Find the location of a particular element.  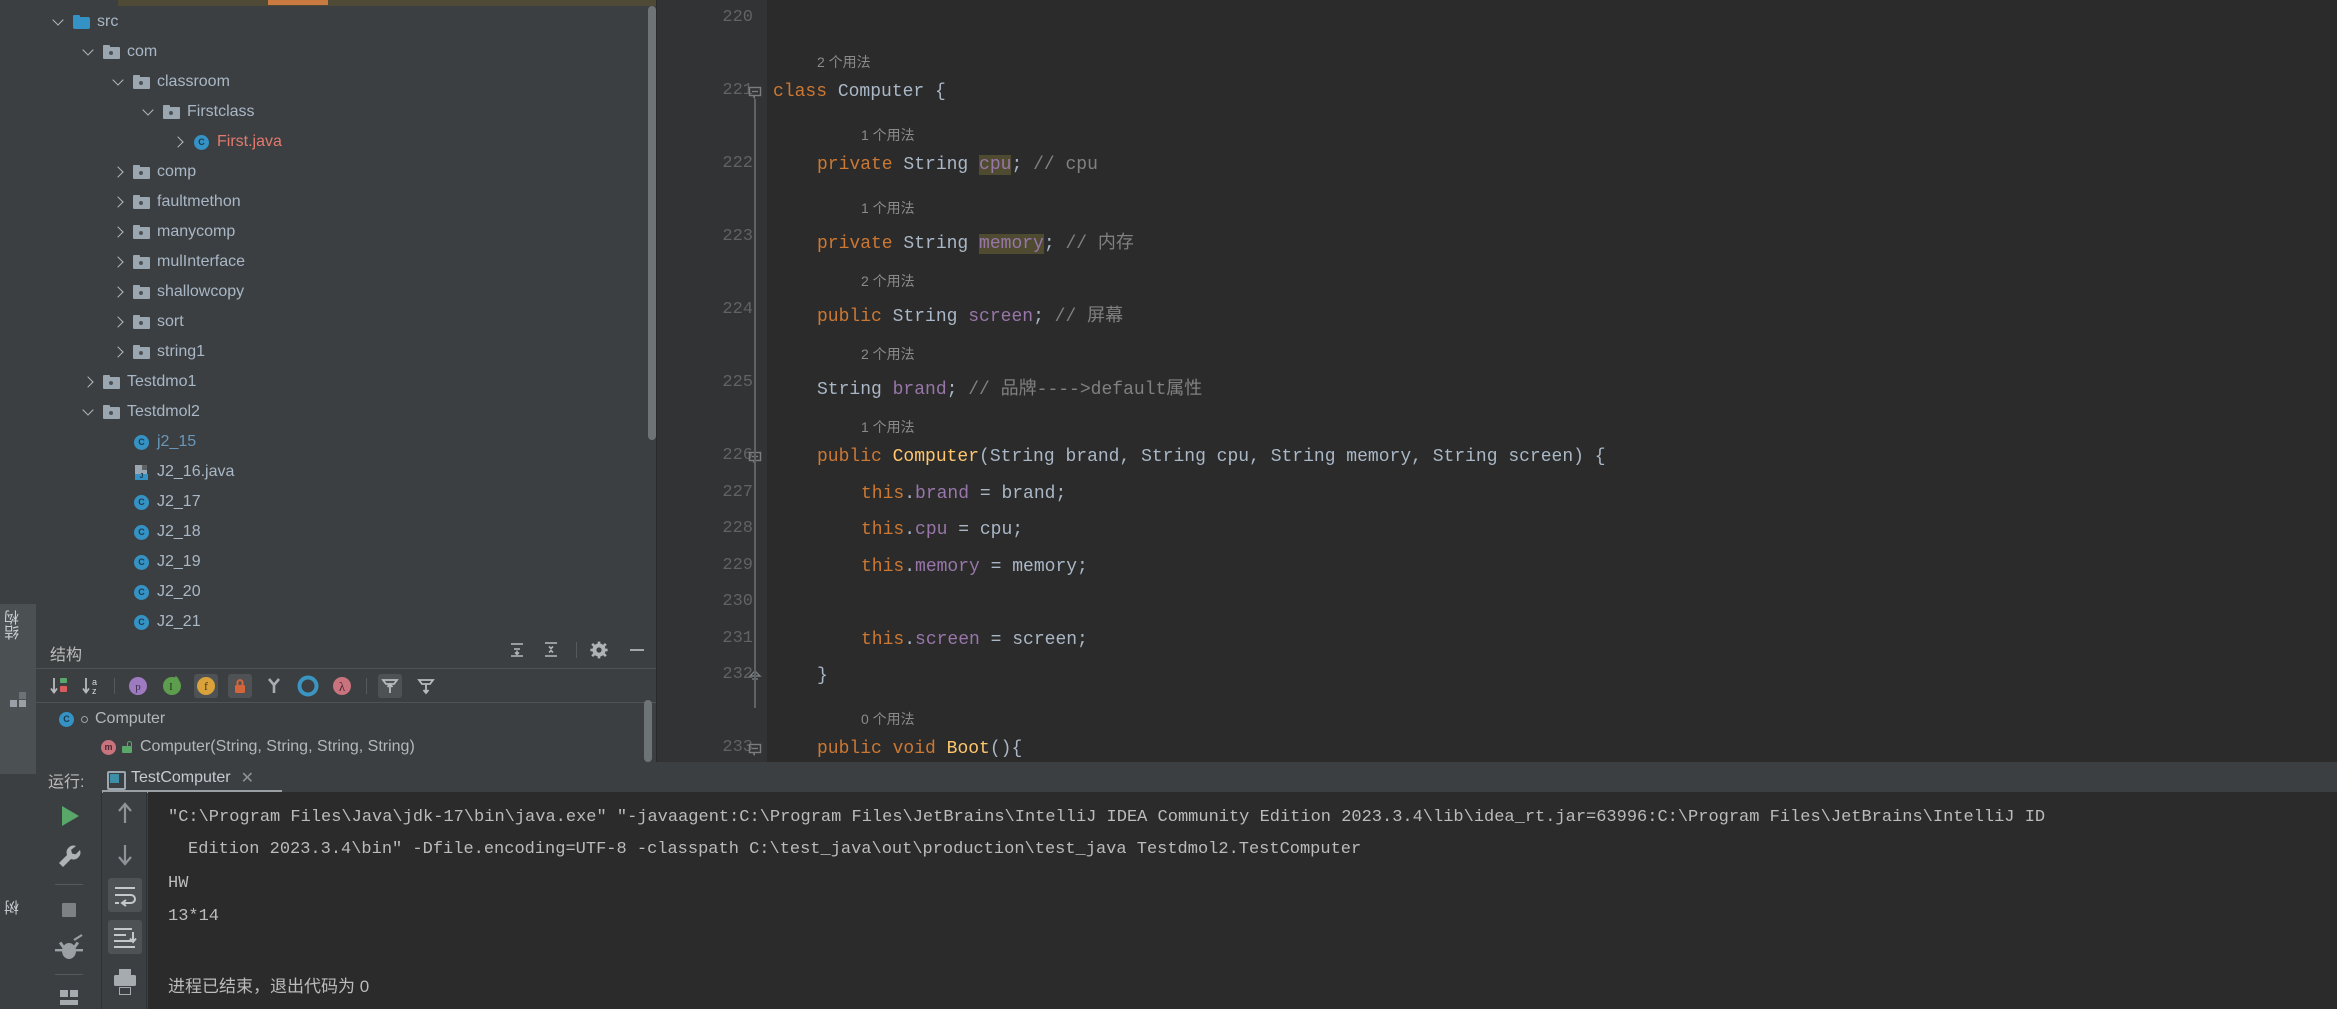

show-properties-icon: p is located at coordinates (138, 686).